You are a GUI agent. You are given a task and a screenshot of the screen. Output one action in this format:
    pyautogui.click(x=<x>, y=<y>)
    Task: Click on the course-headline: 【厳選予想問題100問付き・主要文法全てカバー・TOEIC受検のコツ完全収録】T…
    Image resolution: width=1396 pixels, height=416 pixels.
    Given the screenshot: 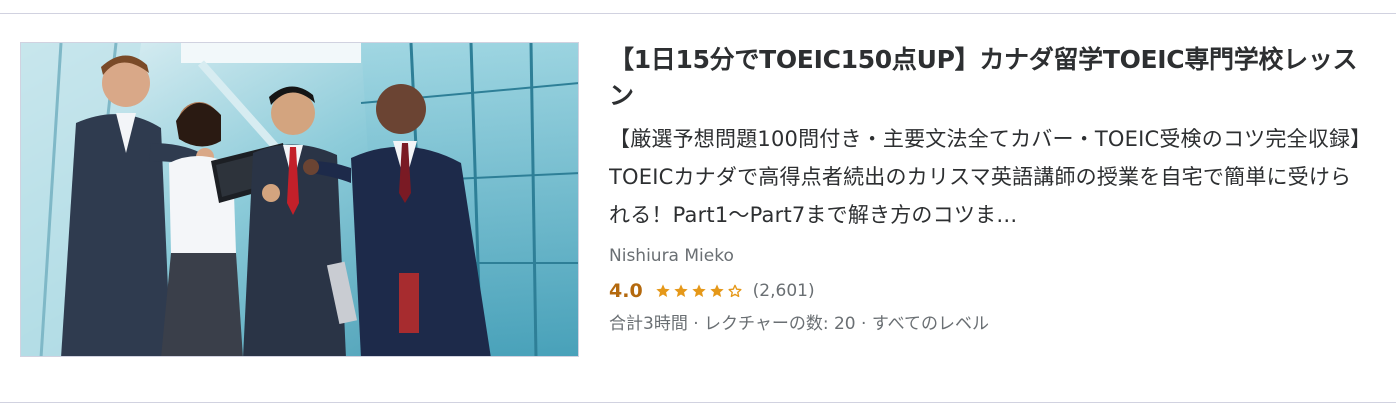 What is the action you would take?
    pyautogui.click(x=985, y=177)
    